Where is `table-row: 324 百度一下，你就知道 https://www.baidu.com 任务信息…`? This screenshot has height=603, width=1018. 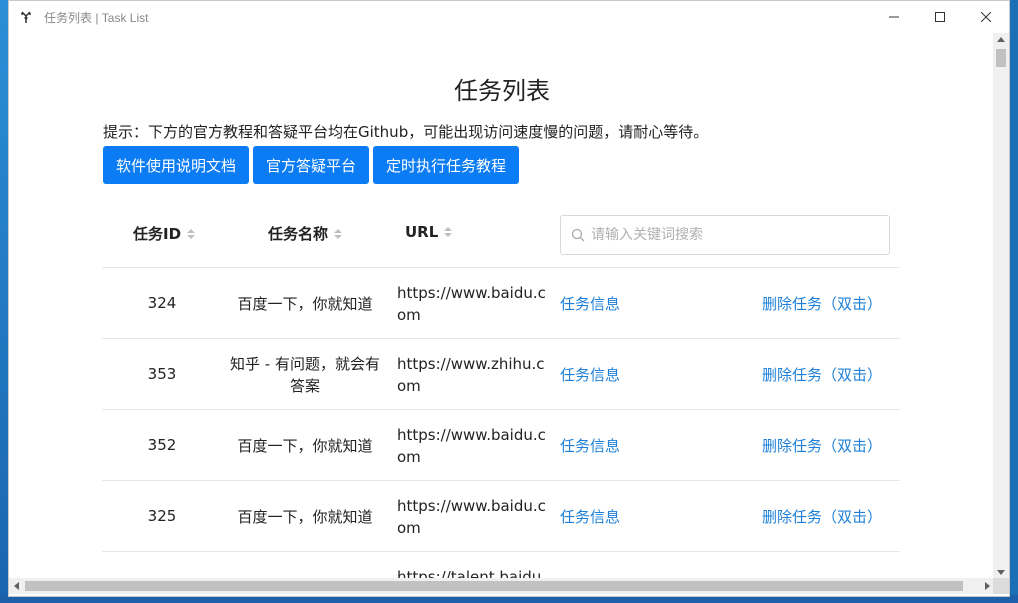 table-row: 324 百度一下，你就知道 https://www.baidu.com 任务信息… is located at coordinates (501, 303).